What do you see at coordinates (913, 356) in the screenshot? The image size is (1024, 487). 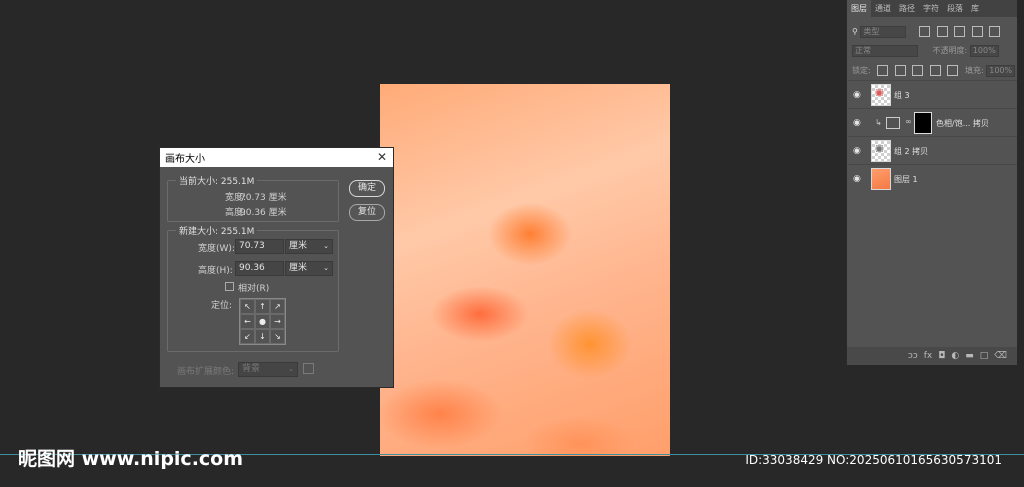 I see `link-layers-icon: ↄↄ` at bounding box center [913, 356].